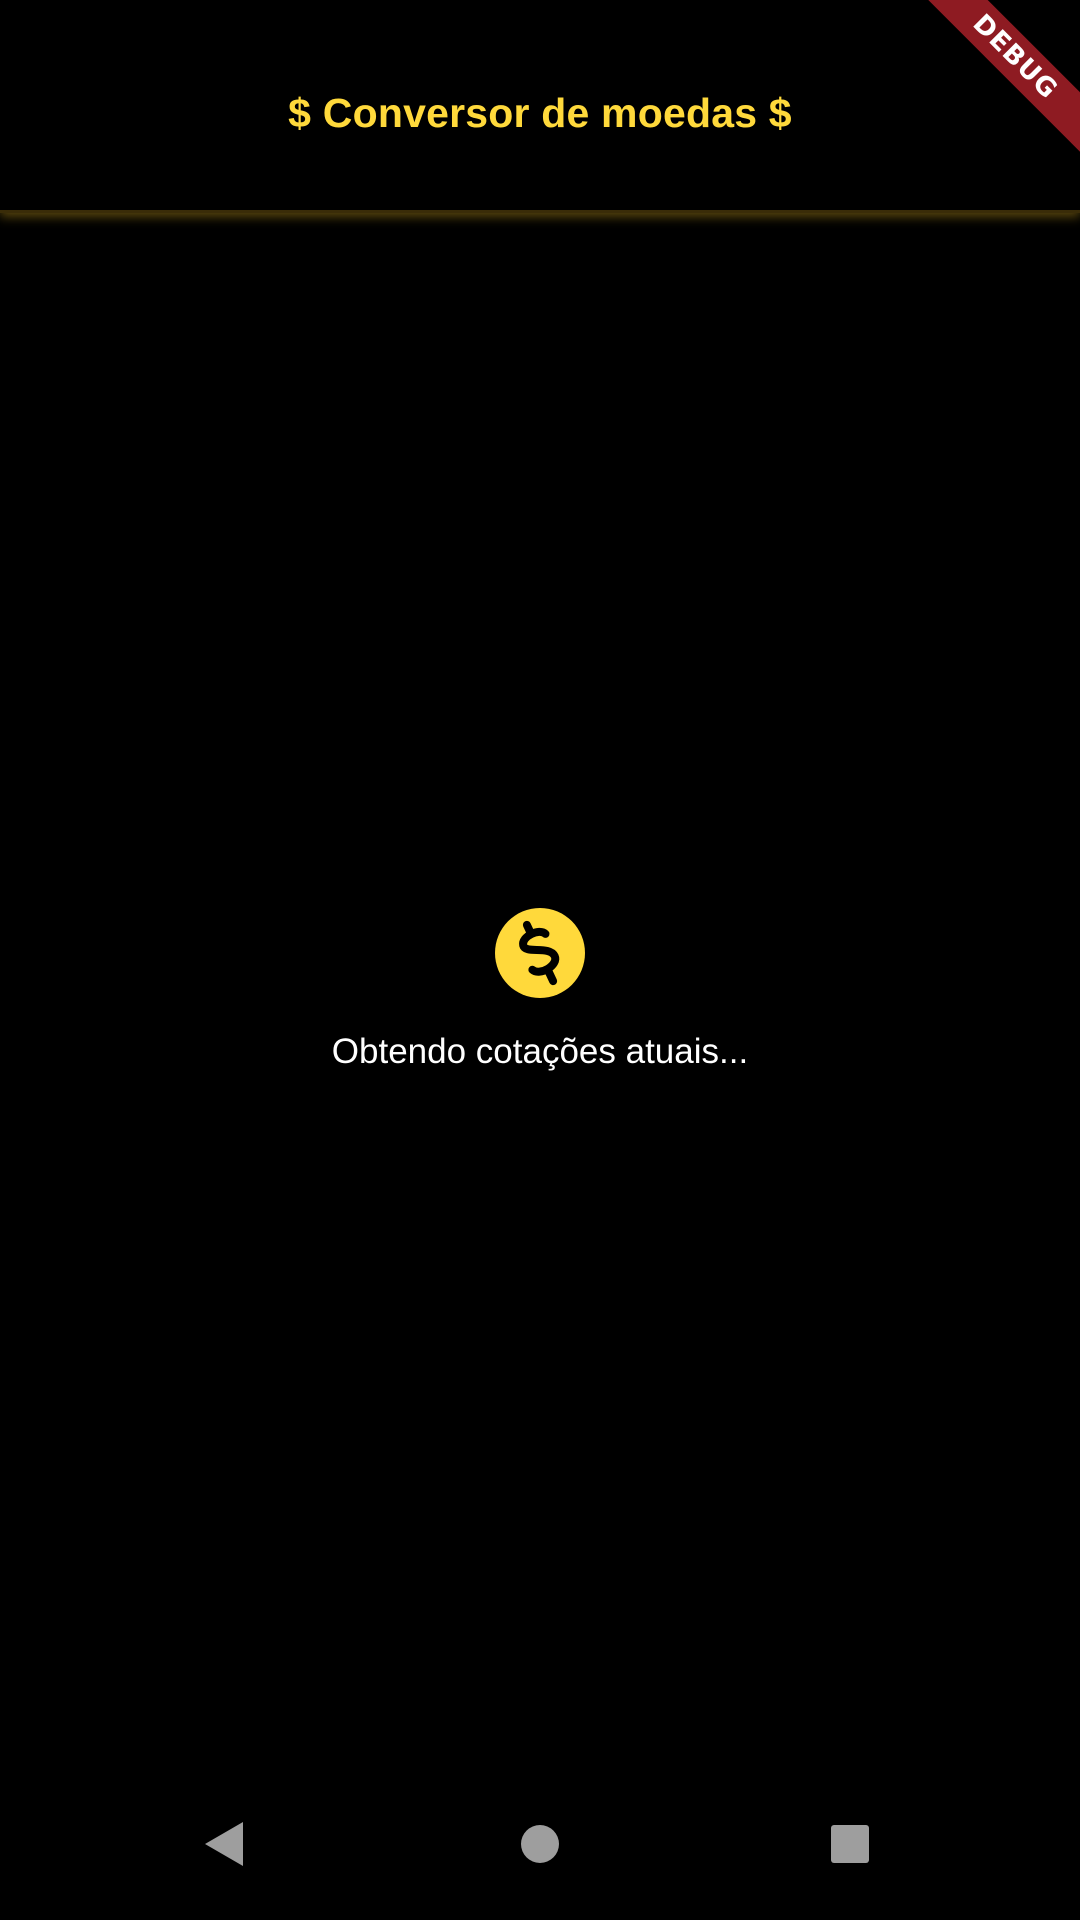 This screenshot has width=1080, height=1920. I want to click on app-bar: $ Conversor de moedas $, so click(540, 106).